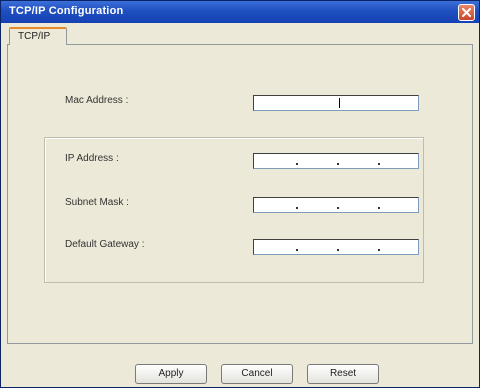  I want to click on mac-address-label: Mac Address :, so click(97, 100).